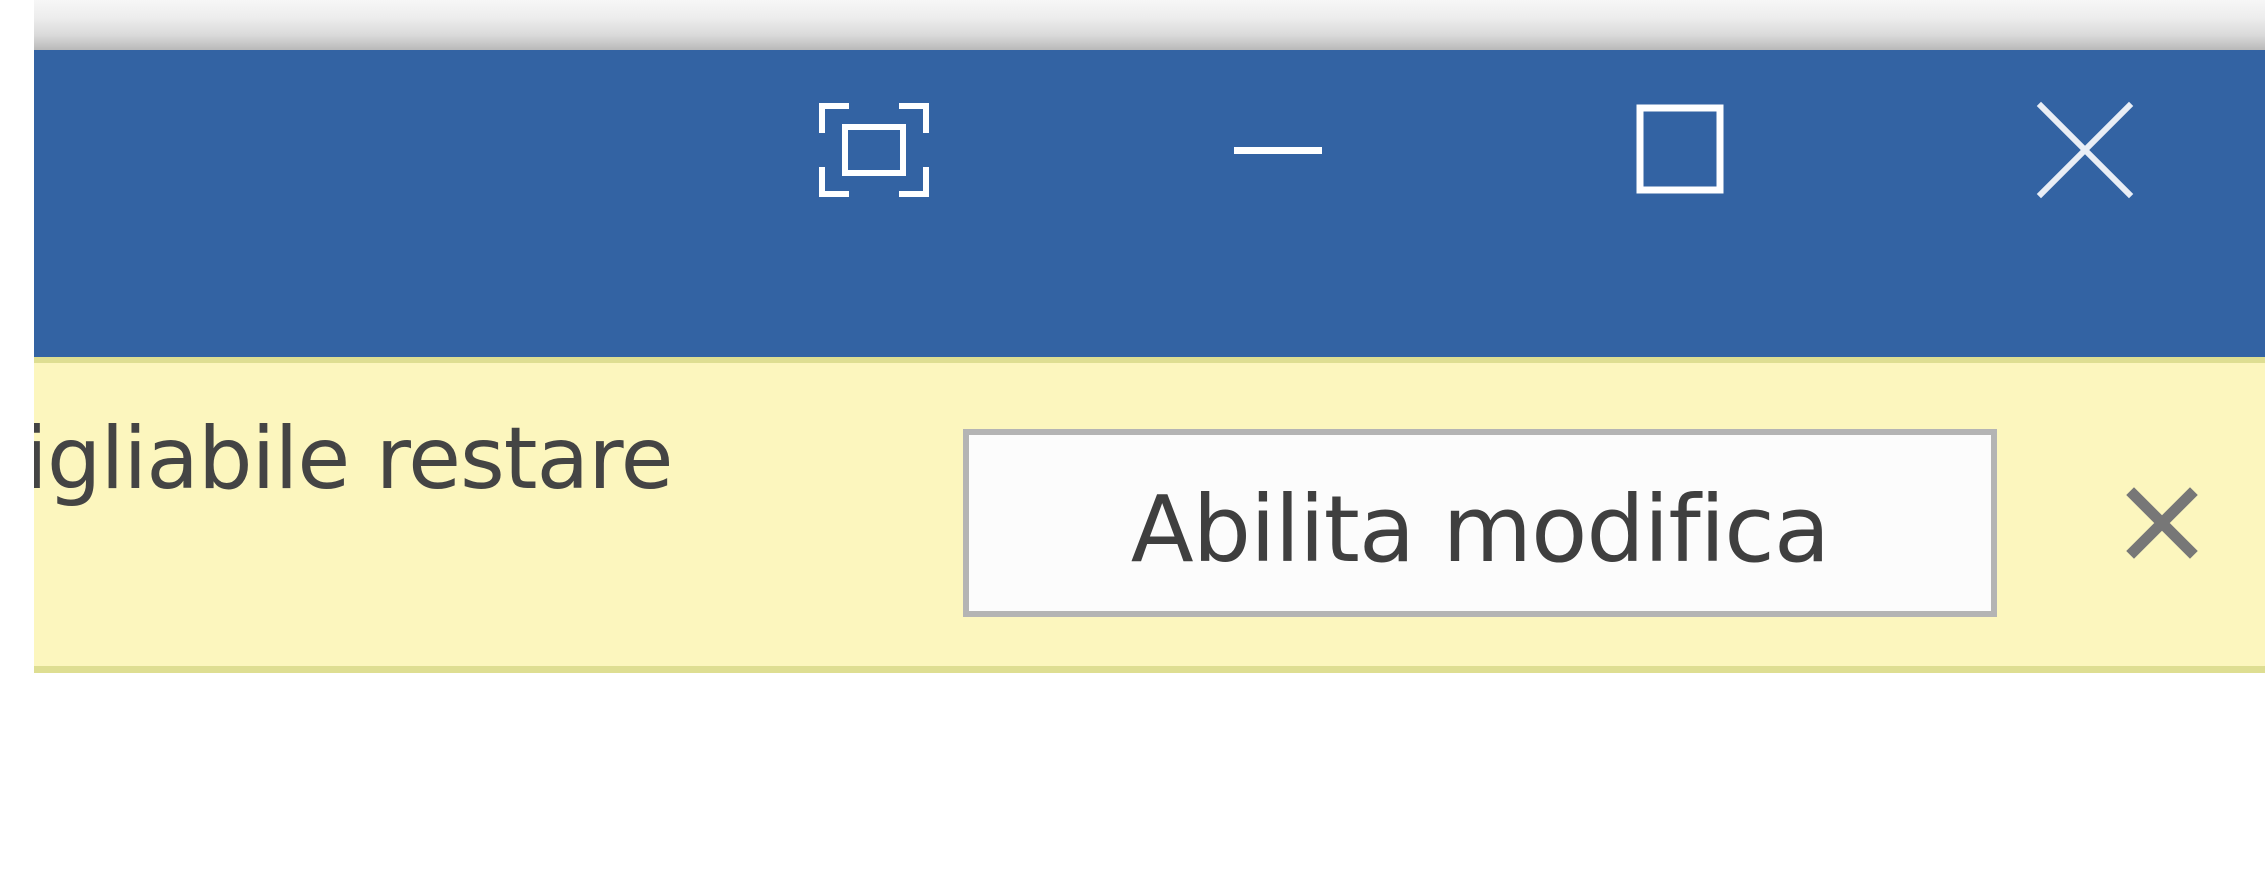 This screenshot has height=881, width=2265. Describe the element at coordinates (17, 440) in the screenshot. I see `left-edge` at that location.